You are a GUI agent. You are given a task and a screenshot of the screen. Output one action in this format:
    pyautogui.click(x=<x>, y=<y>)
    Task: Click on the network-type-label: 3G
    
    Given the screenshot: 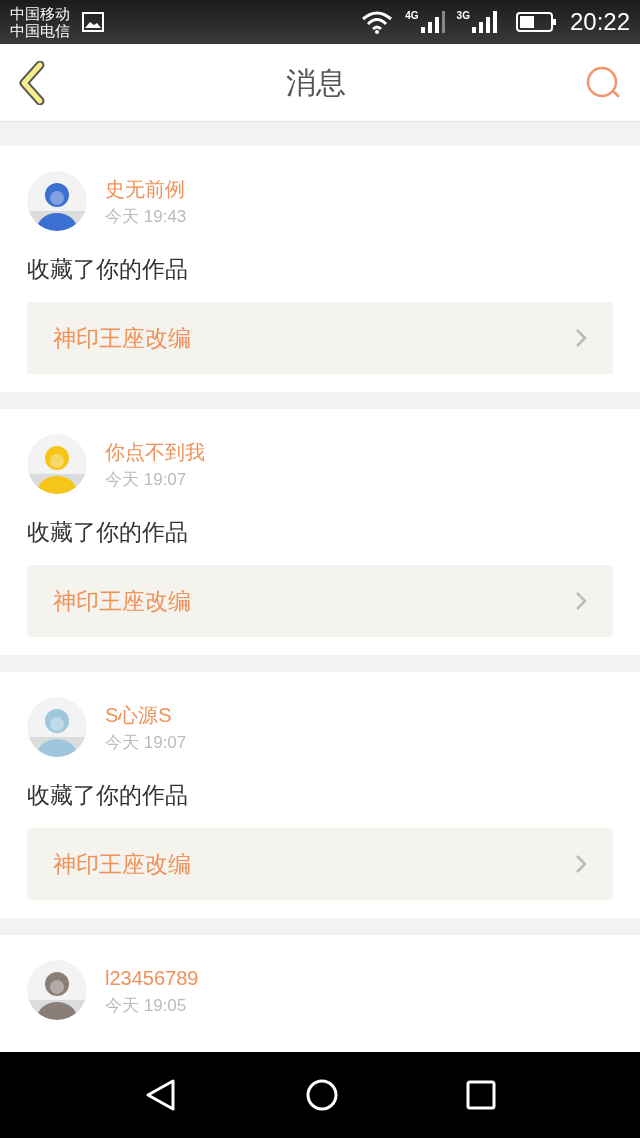 What is the action you would take?
    pyautogui.click(x=463, y=16)
    